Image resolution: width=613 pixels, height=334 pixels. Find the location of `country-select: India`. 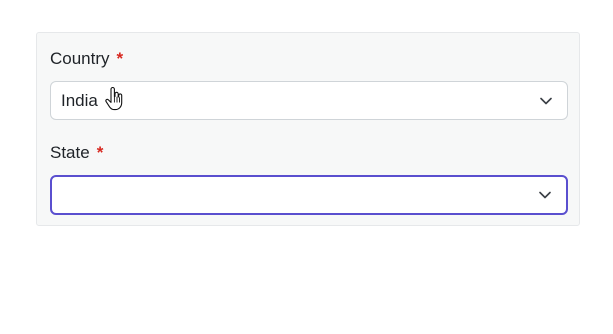

country-select: India is located at coordinates (309, 100).